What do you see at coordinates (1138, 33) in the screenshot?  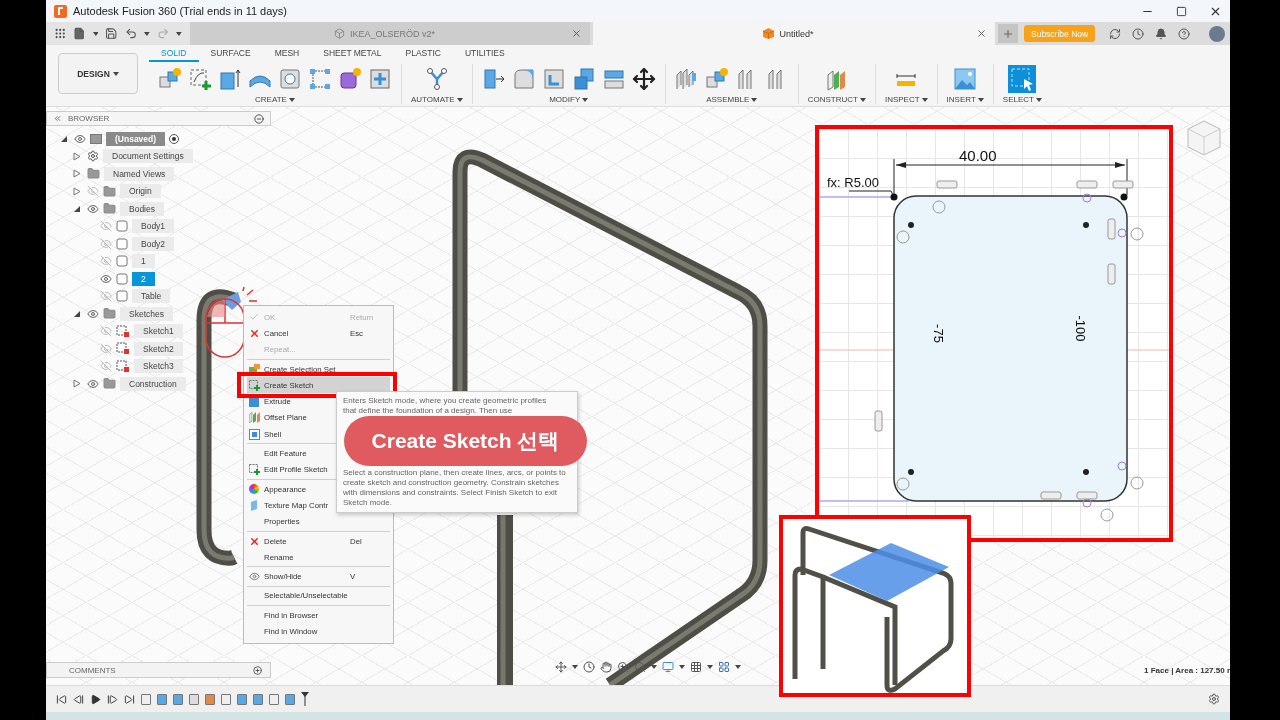 I see `clock-icon` at bounding box center [1138, 33].